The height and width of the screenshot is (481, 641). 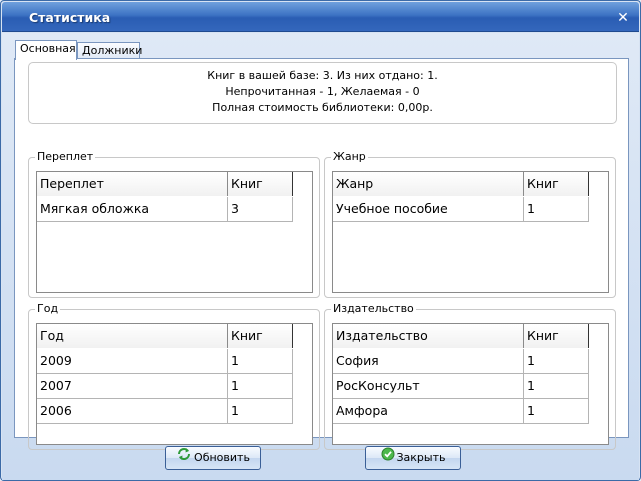 I want to click on table-row: 2006 1, so click(x=165, y=411).